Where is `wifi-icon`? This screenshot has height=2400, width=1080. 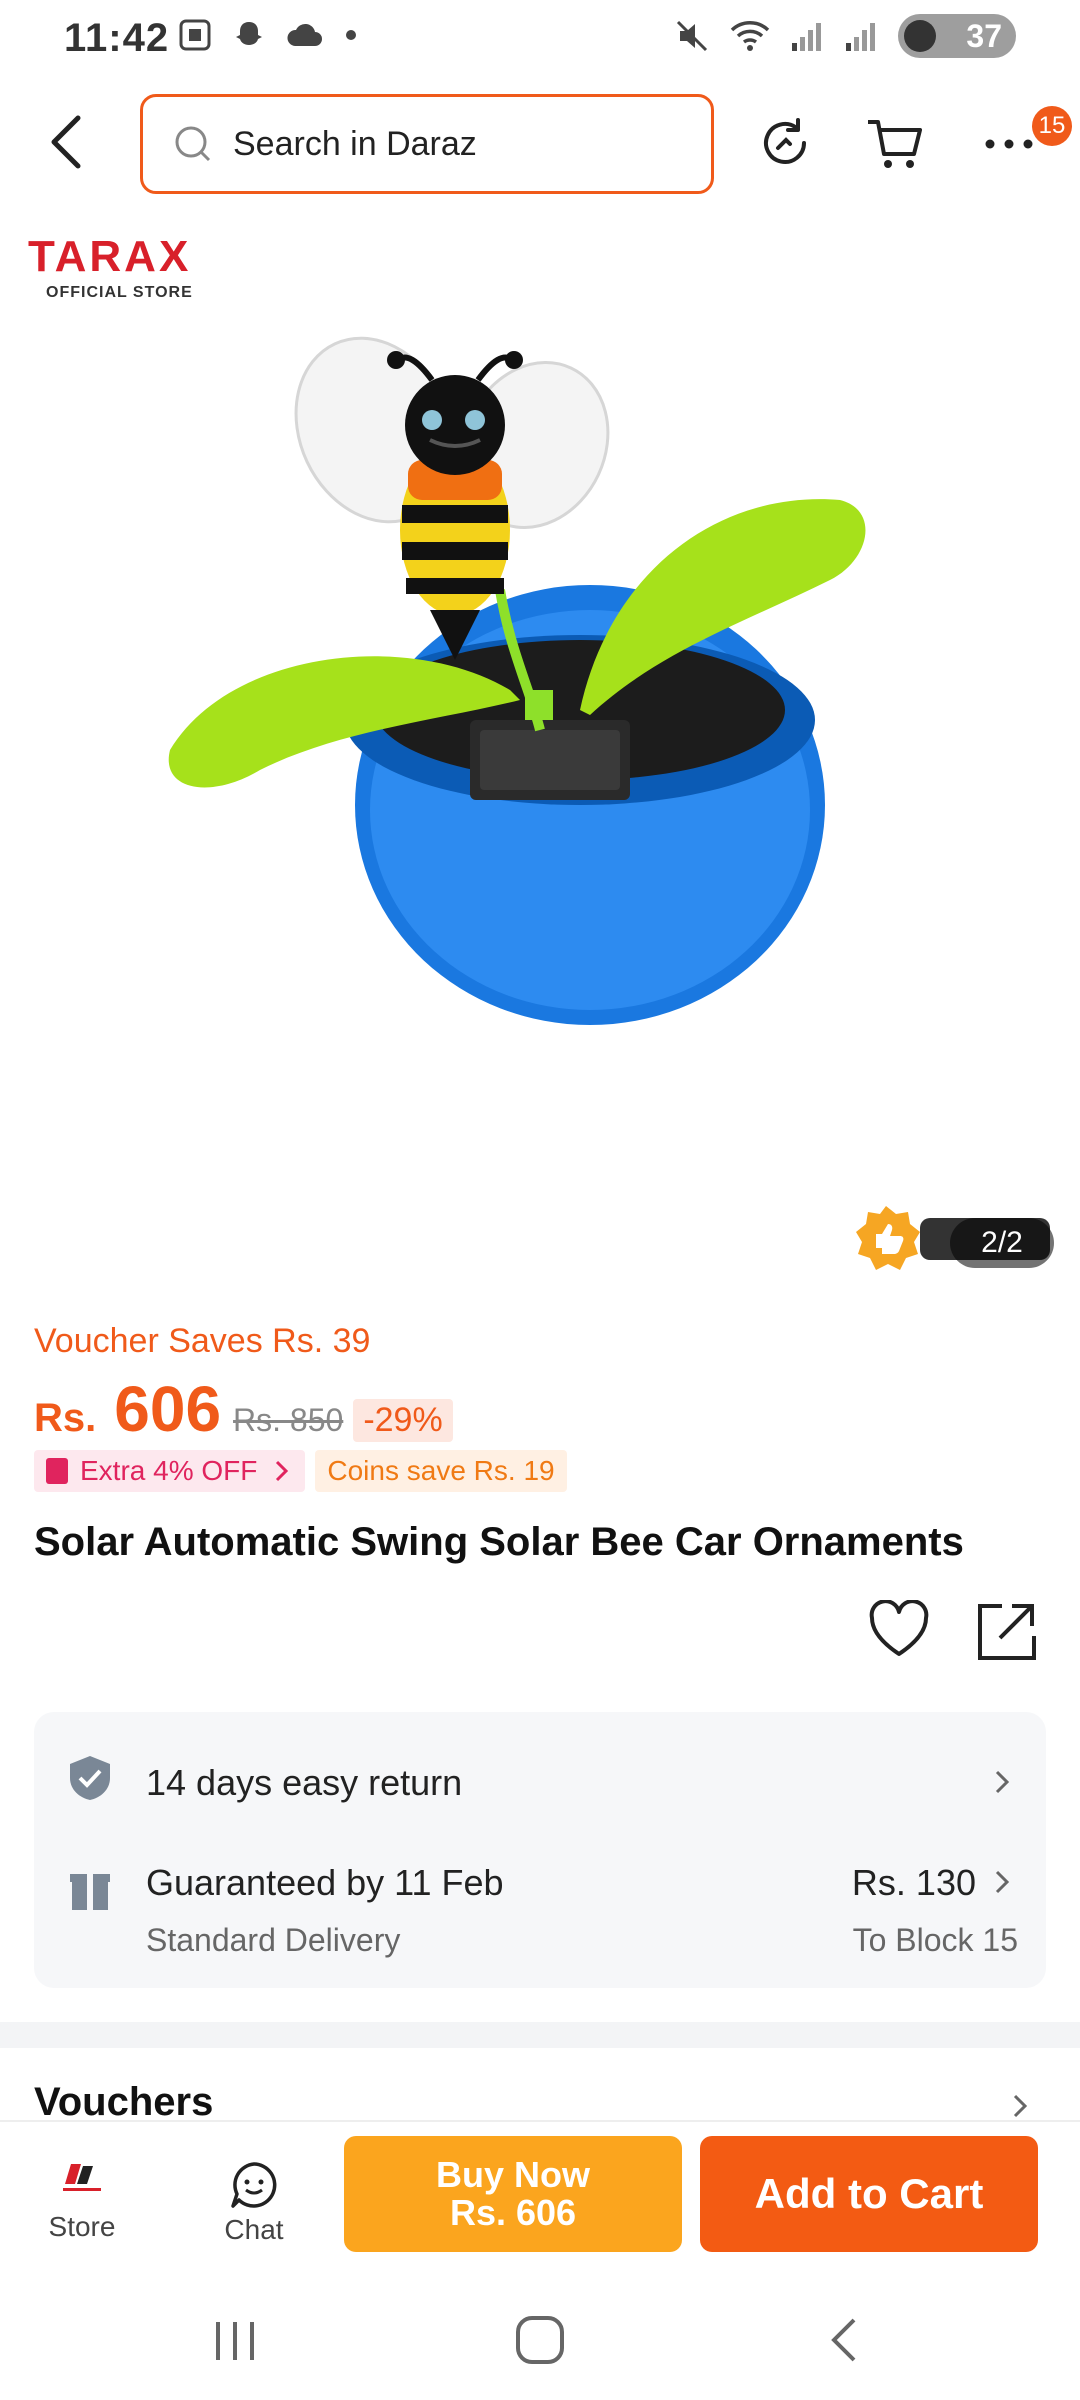
wifi-icon is located at coordinates (750, 36).